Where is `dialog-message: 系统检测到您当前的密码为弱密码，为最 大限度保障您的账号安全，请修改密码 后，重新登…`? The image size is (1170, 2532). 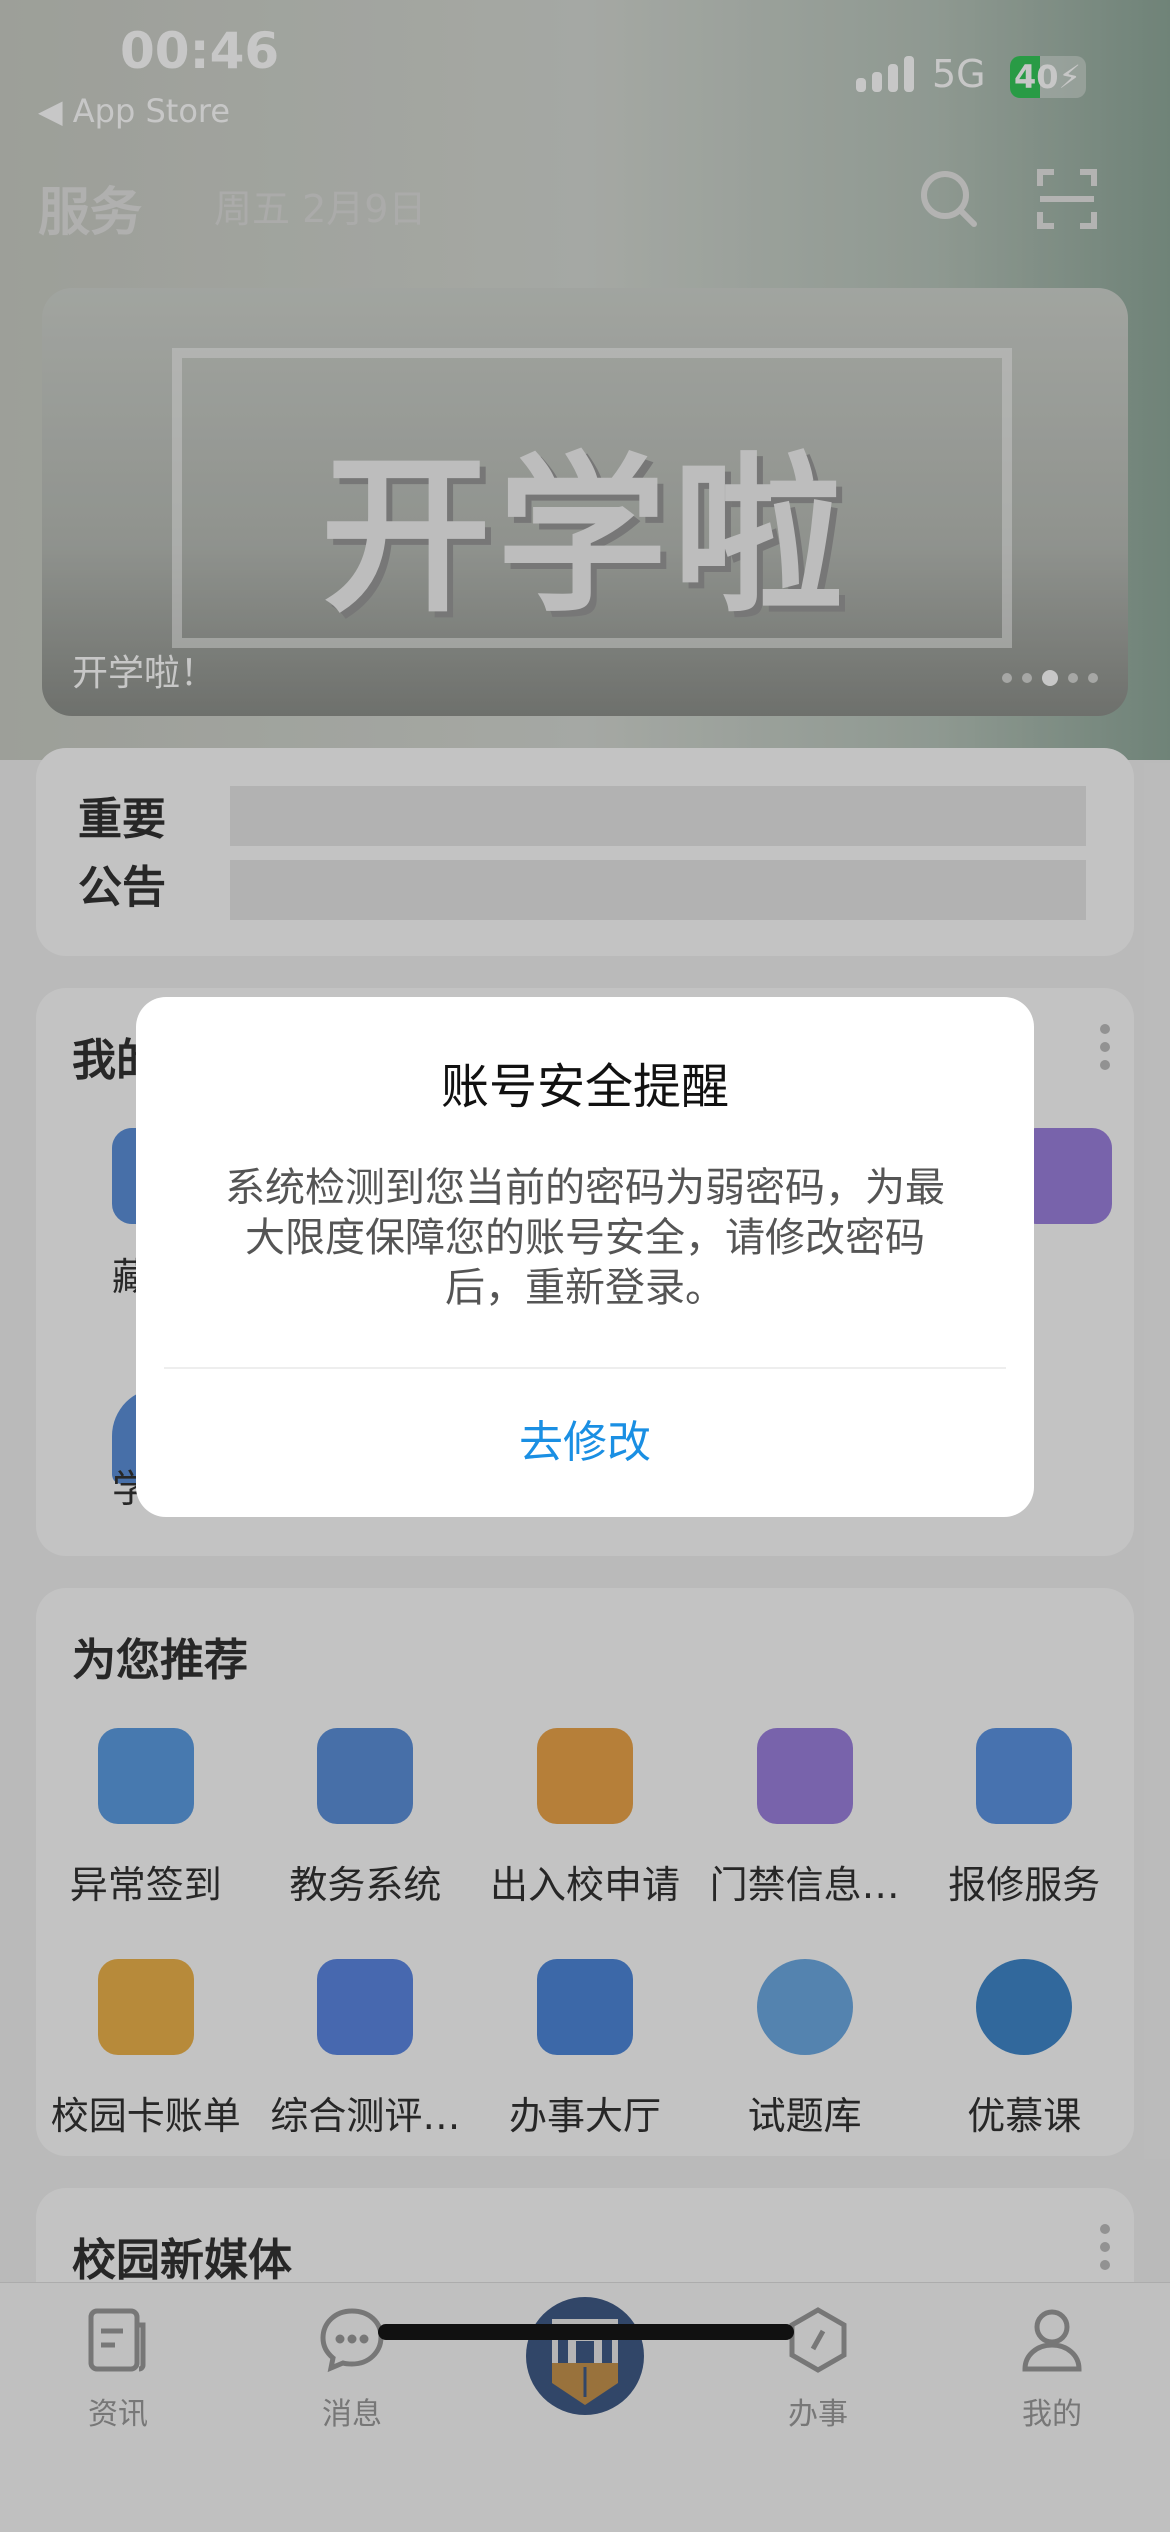 dialog-message: 系统检测到您当前的密码为弱密码，为最 大限度保障您的账号安全，请修改密码 后，重新登… is located at coordinates (585, 1238).